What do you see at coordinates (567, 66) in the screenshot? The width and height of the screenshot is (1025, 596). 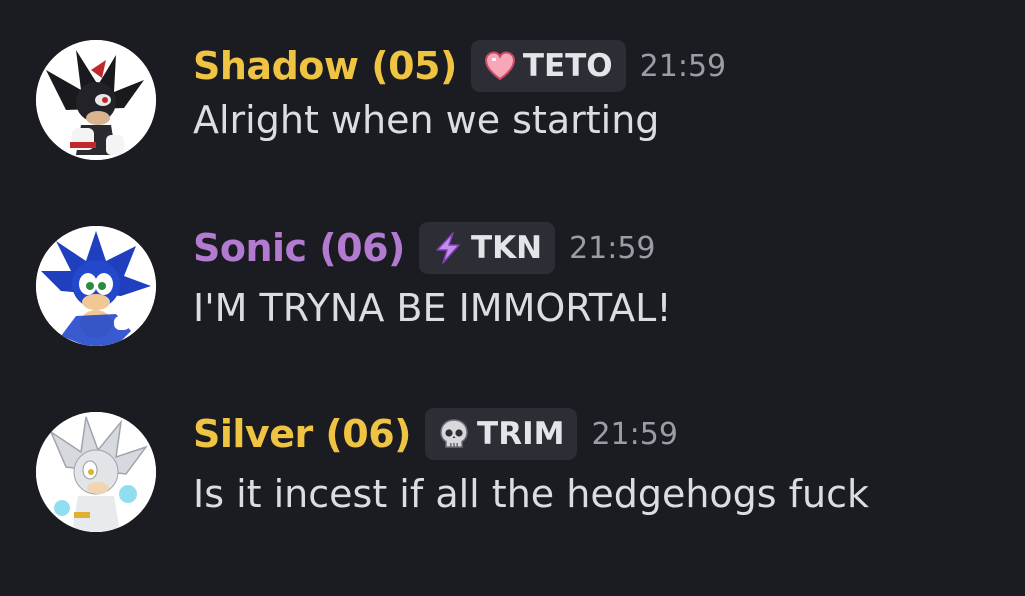 I see `guild-tag-label: TETO` at bounding box center [567, 66].